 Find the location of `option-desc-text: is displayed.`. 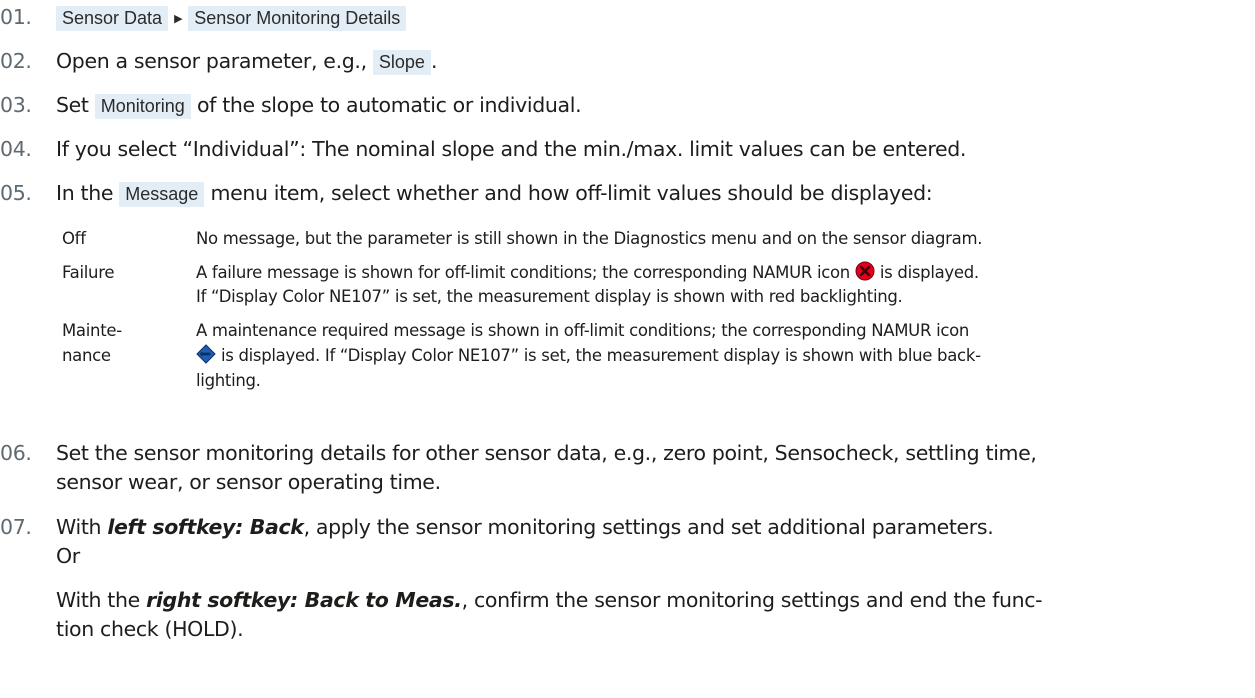

option-desc-text: is displayed. is located at coordinates (926, 272).